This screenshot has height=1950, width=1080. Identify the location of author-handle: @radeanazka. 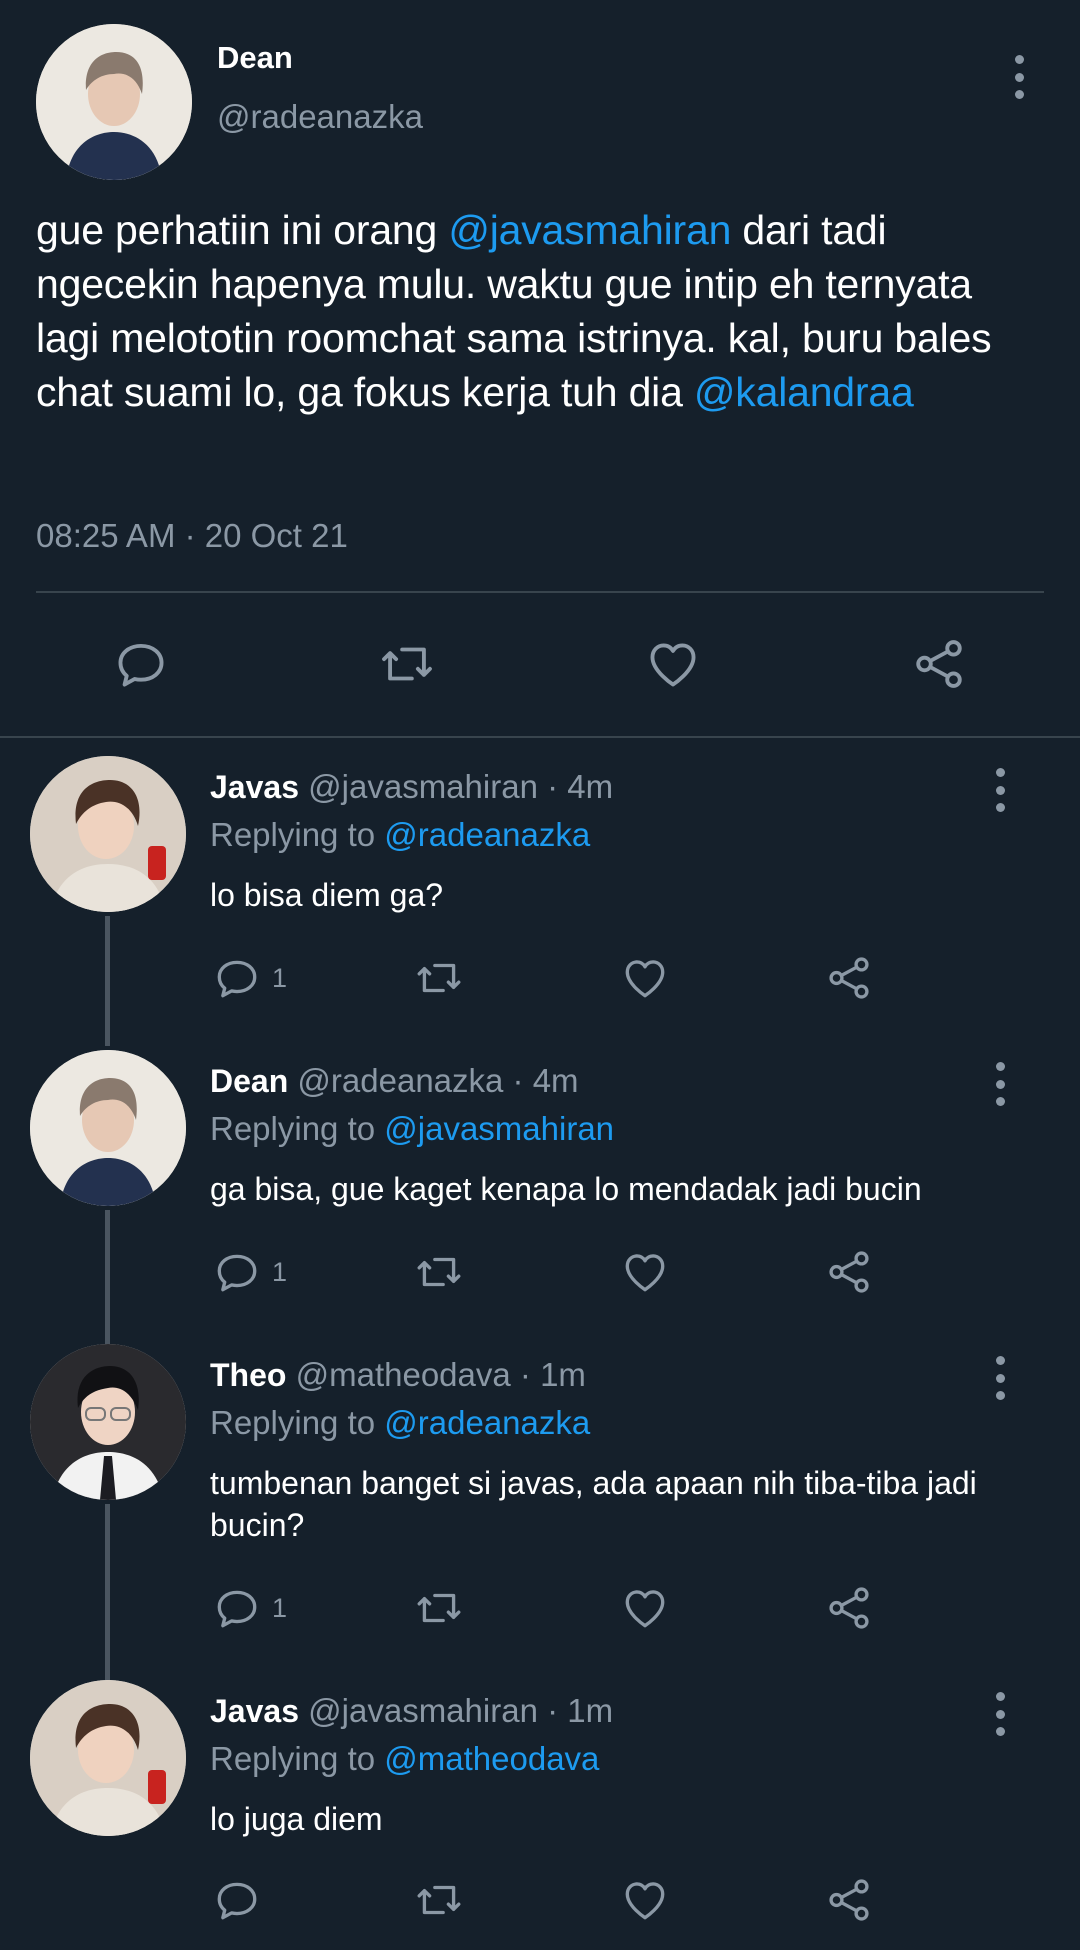
(320, 117).